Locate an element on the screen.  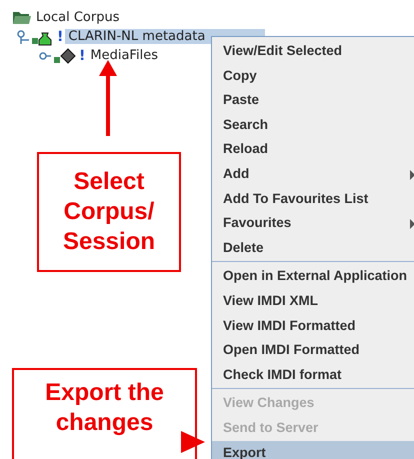
menu-item: Paste is located at coordinates (313, 100).